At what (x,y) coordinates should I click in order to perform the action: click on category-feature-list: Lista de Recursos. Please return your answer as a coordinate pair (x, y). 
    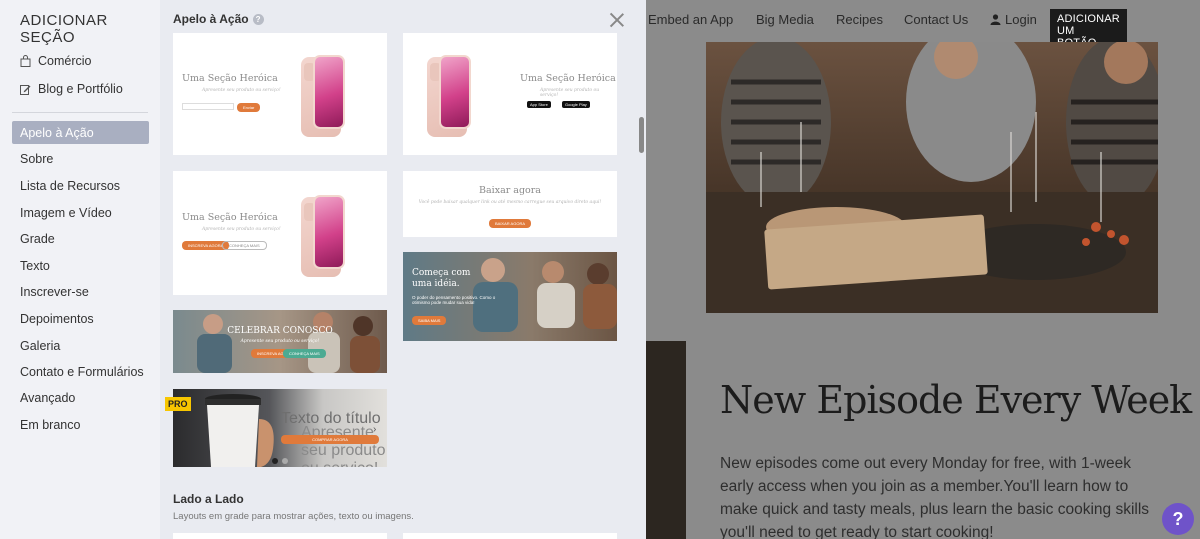
    Looking at the image, I should click on (80, 185).